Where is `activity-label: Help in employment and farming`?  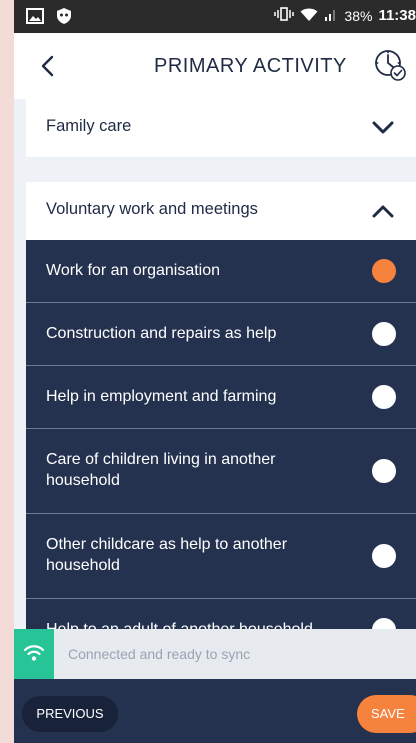 activity-label: Help in employment and farming is located at coordinates (161, 396).